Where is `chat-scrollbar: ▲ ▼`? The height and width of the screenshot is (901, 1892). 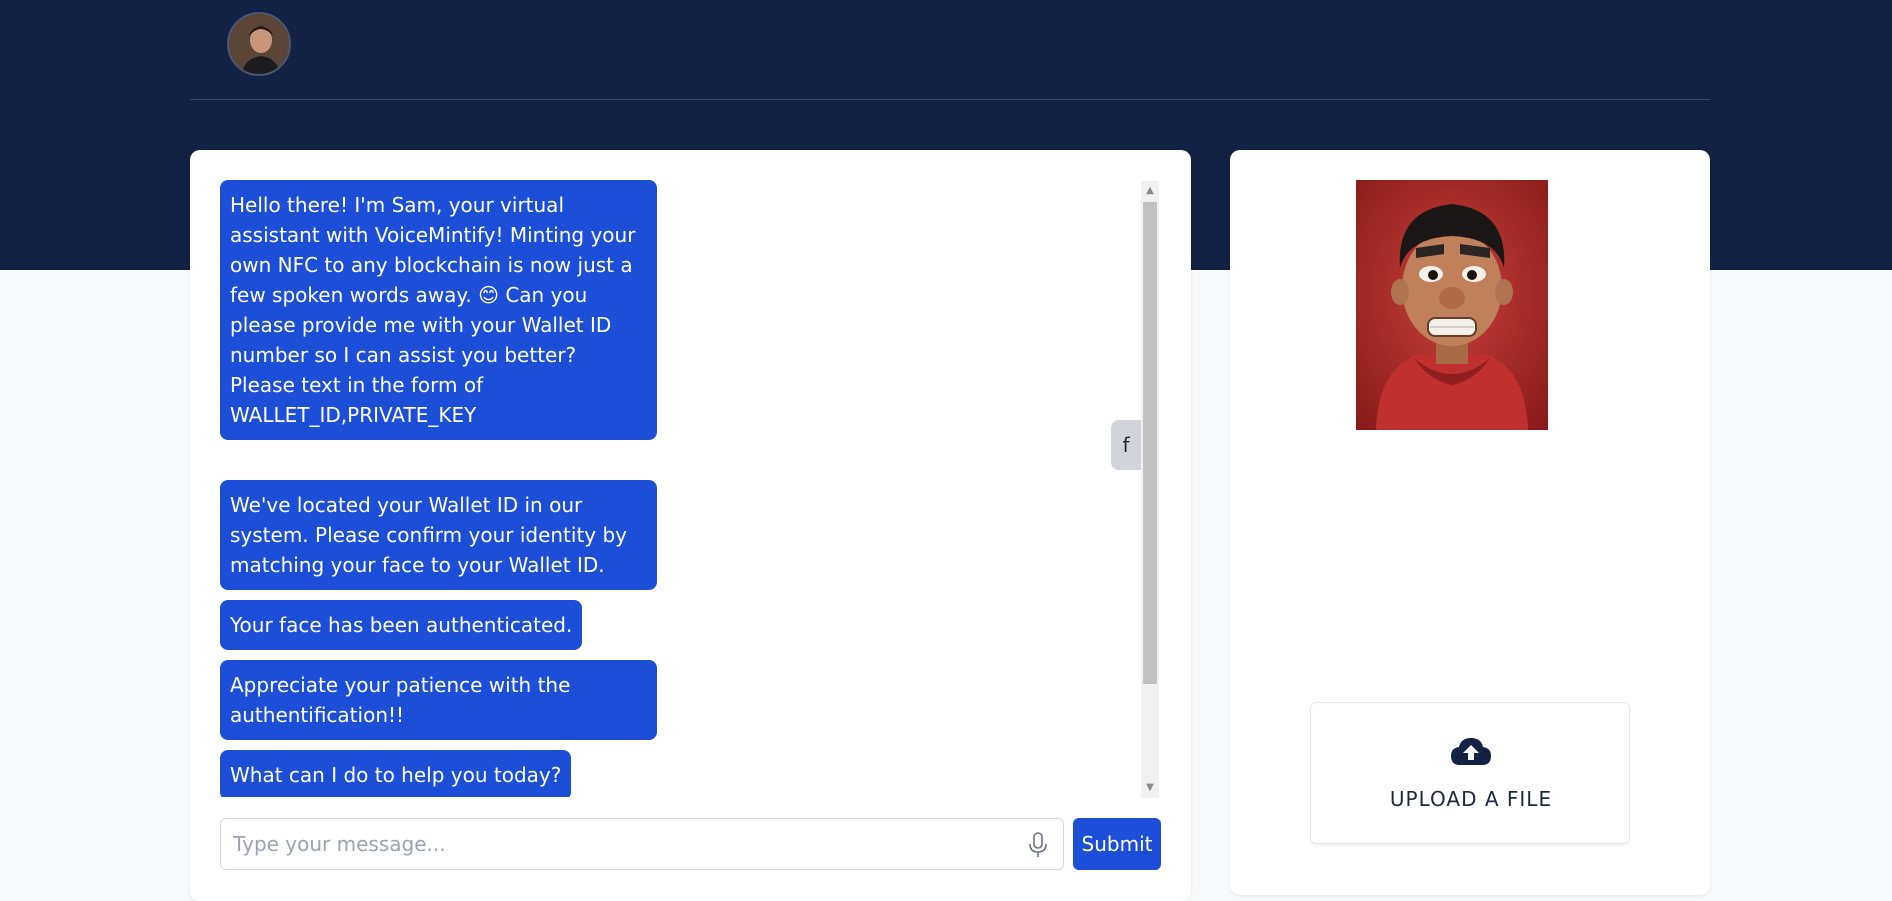
chat-scrollbar: ▲ ▼ is located at coordinates (1150, 489).